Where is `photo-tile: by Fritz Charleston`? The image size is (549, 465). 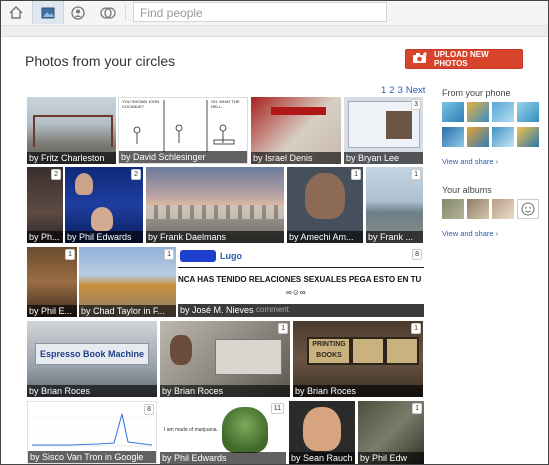
photo-tile: by Fritz Charleston is located at coordinates (71, 130).